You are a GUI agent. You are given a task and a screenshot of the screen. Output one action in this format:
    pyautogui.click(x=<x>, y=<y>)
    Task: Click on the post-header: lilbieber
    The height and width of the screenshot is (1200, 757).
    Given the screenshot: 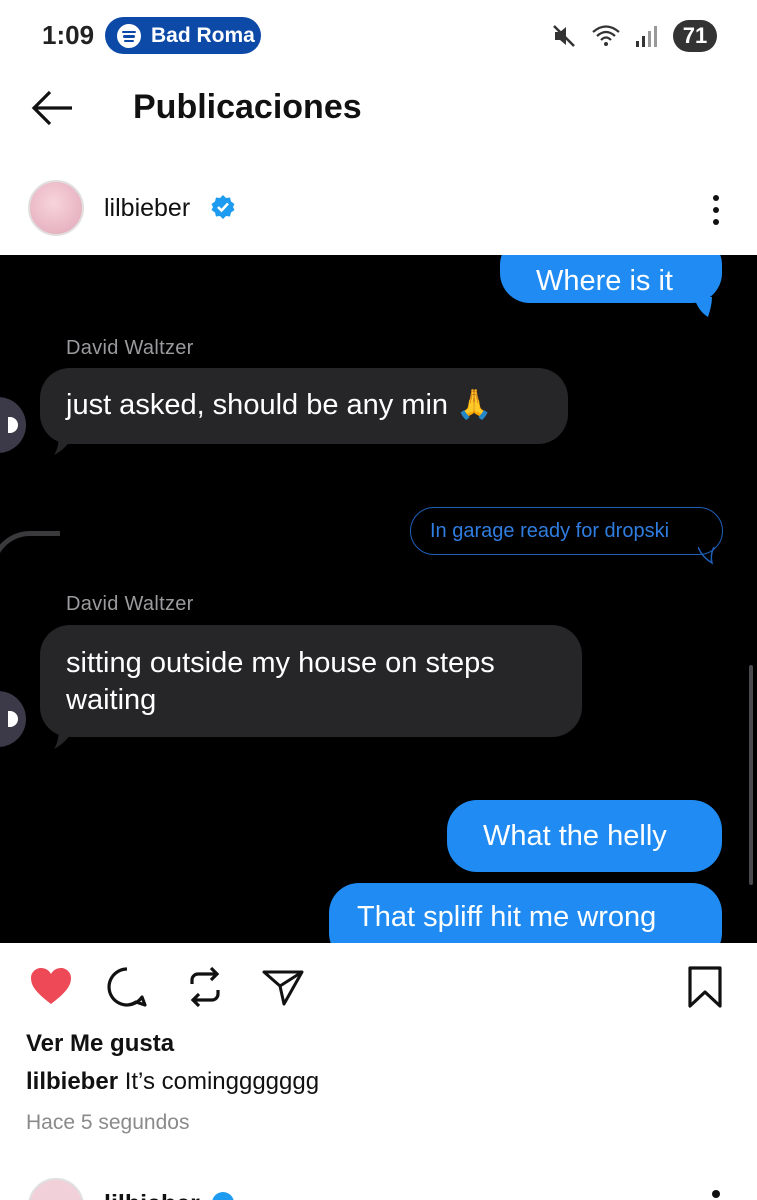 What is the action you would take?
    pyautogui.click(x=378, y=209)
    